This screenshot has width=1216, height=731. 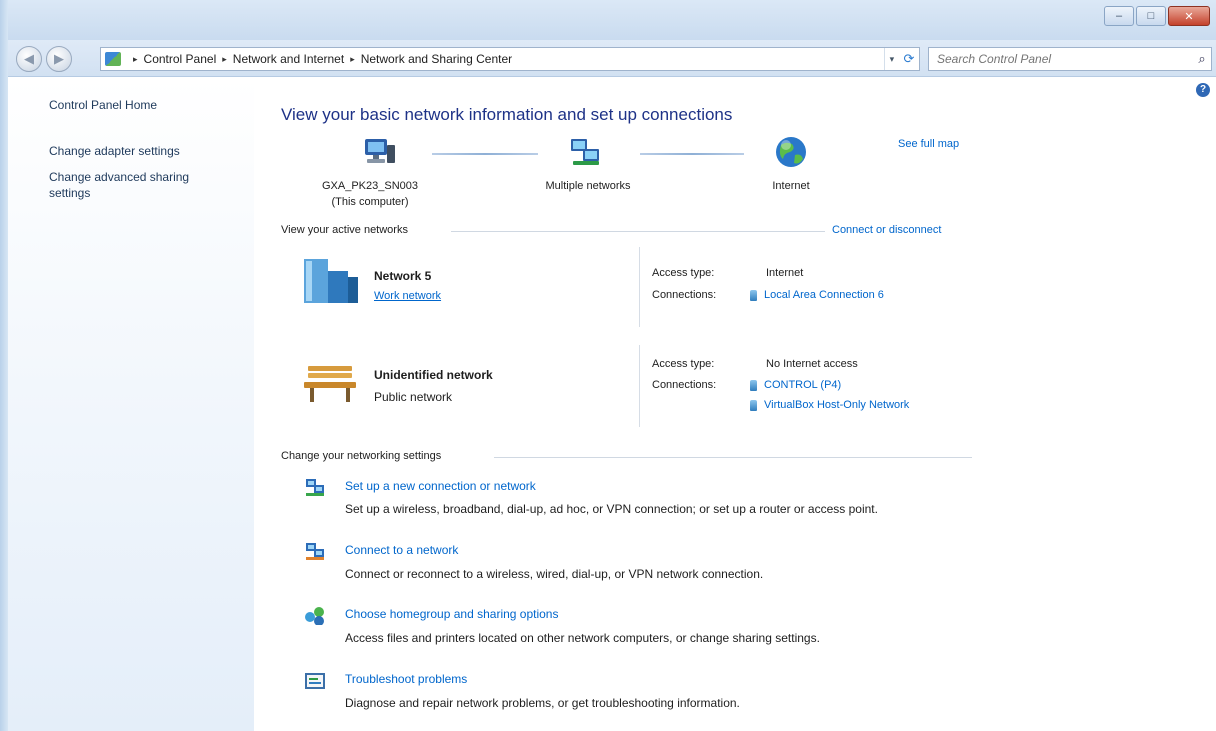 What do you see at coordinates (1202, 59) in the screenshot?
I see `search-icon: ⌕` at bounding box center [1202, 59].